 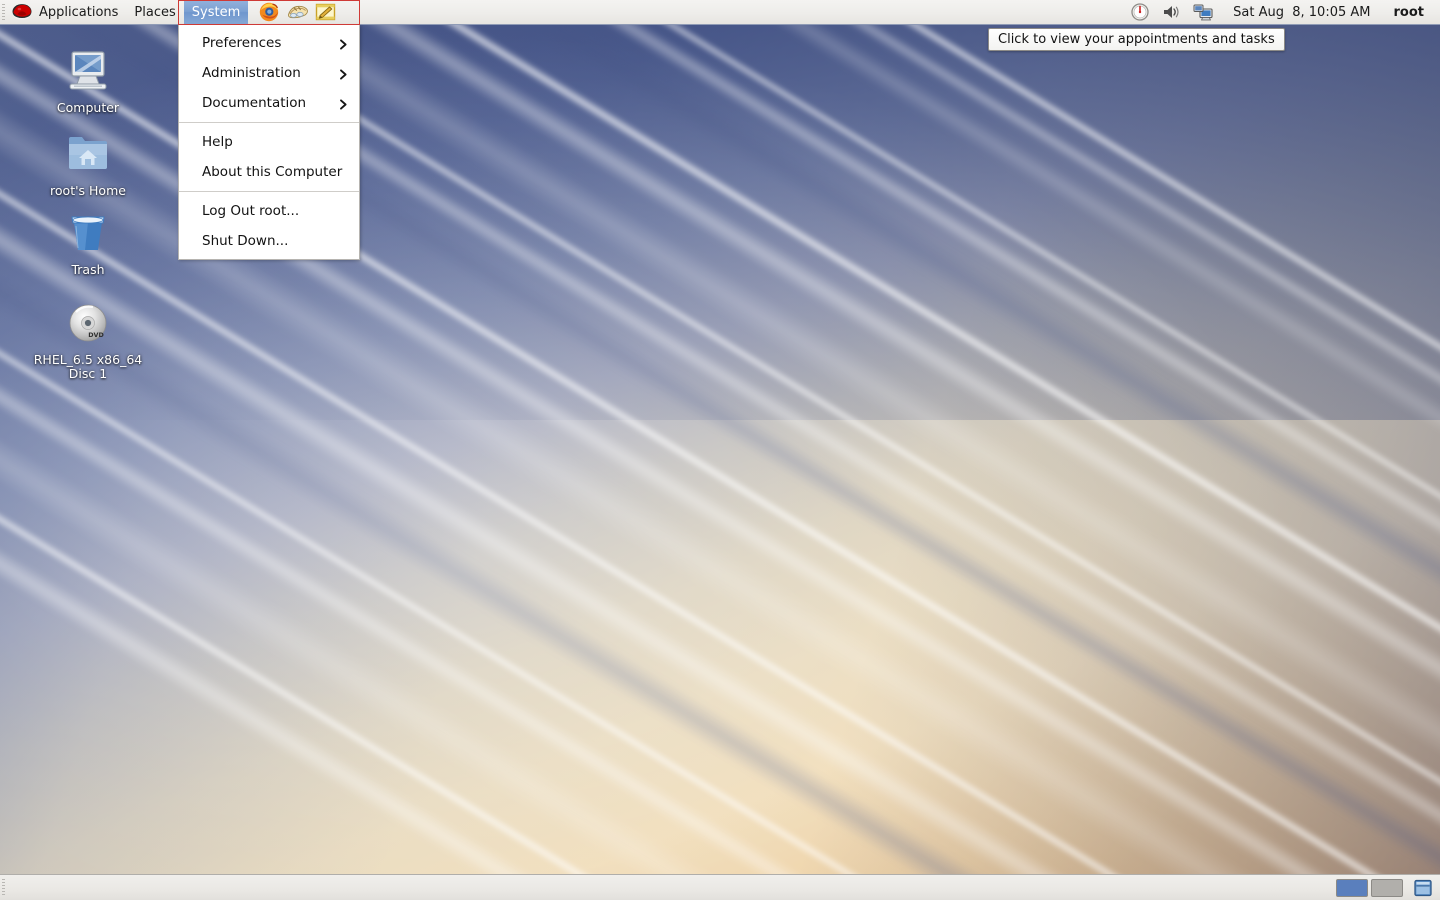 I want to click on launcher-firefox, so click(x=270, y=12).